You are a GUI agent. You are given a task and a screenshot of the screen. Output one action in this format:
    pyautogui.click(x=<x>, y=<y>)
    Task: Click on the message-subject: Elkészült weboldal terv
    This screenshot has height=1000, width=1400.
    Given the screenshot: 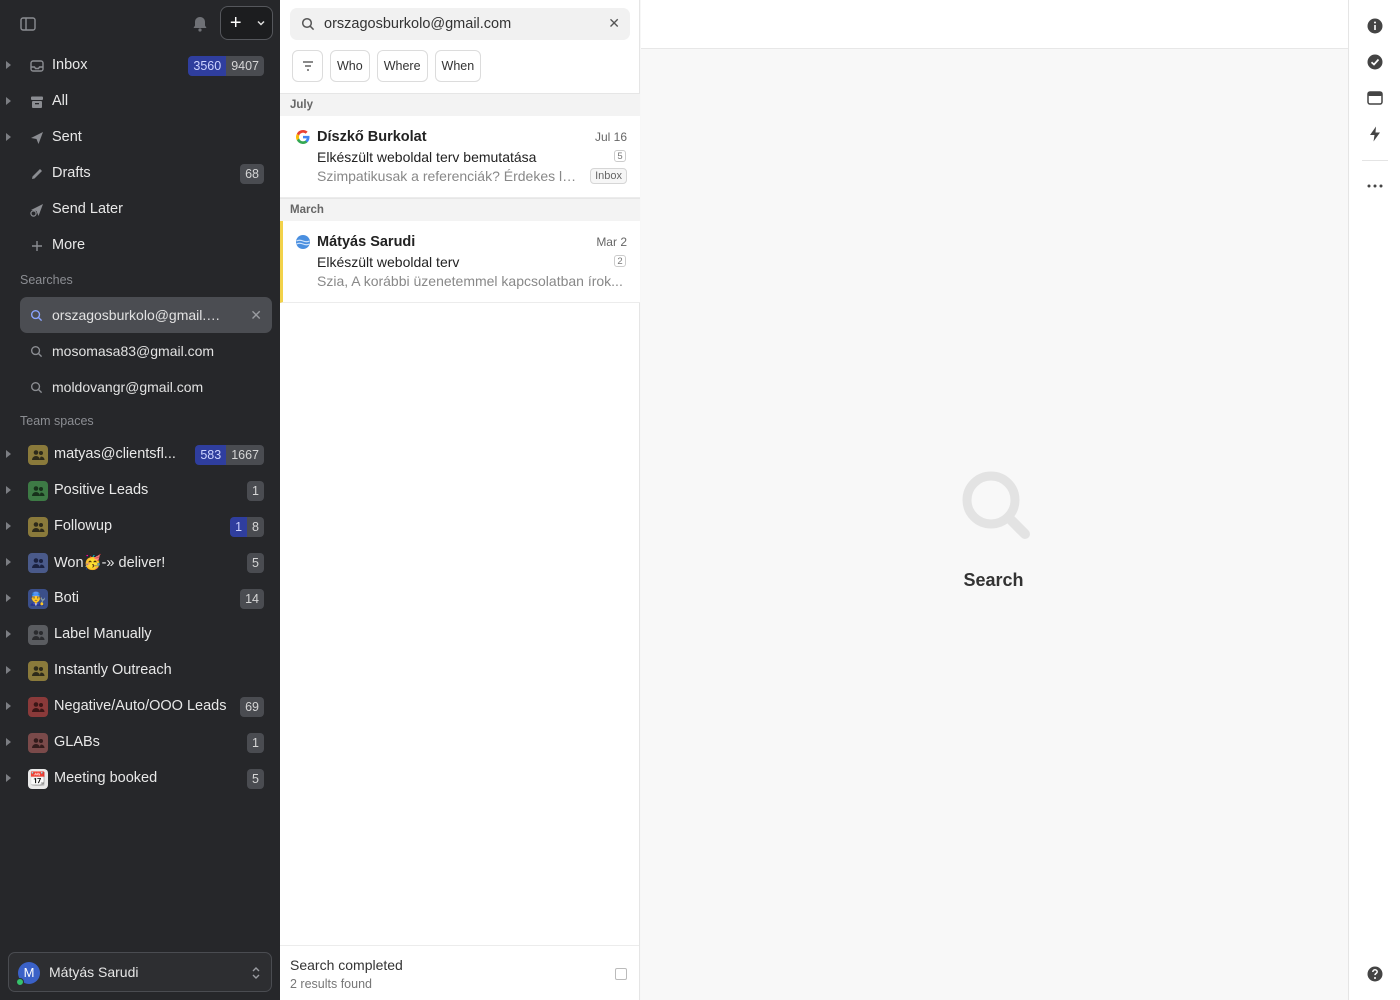 What is the action you would take?
    pyautogui.click(x=388, y=262)
    